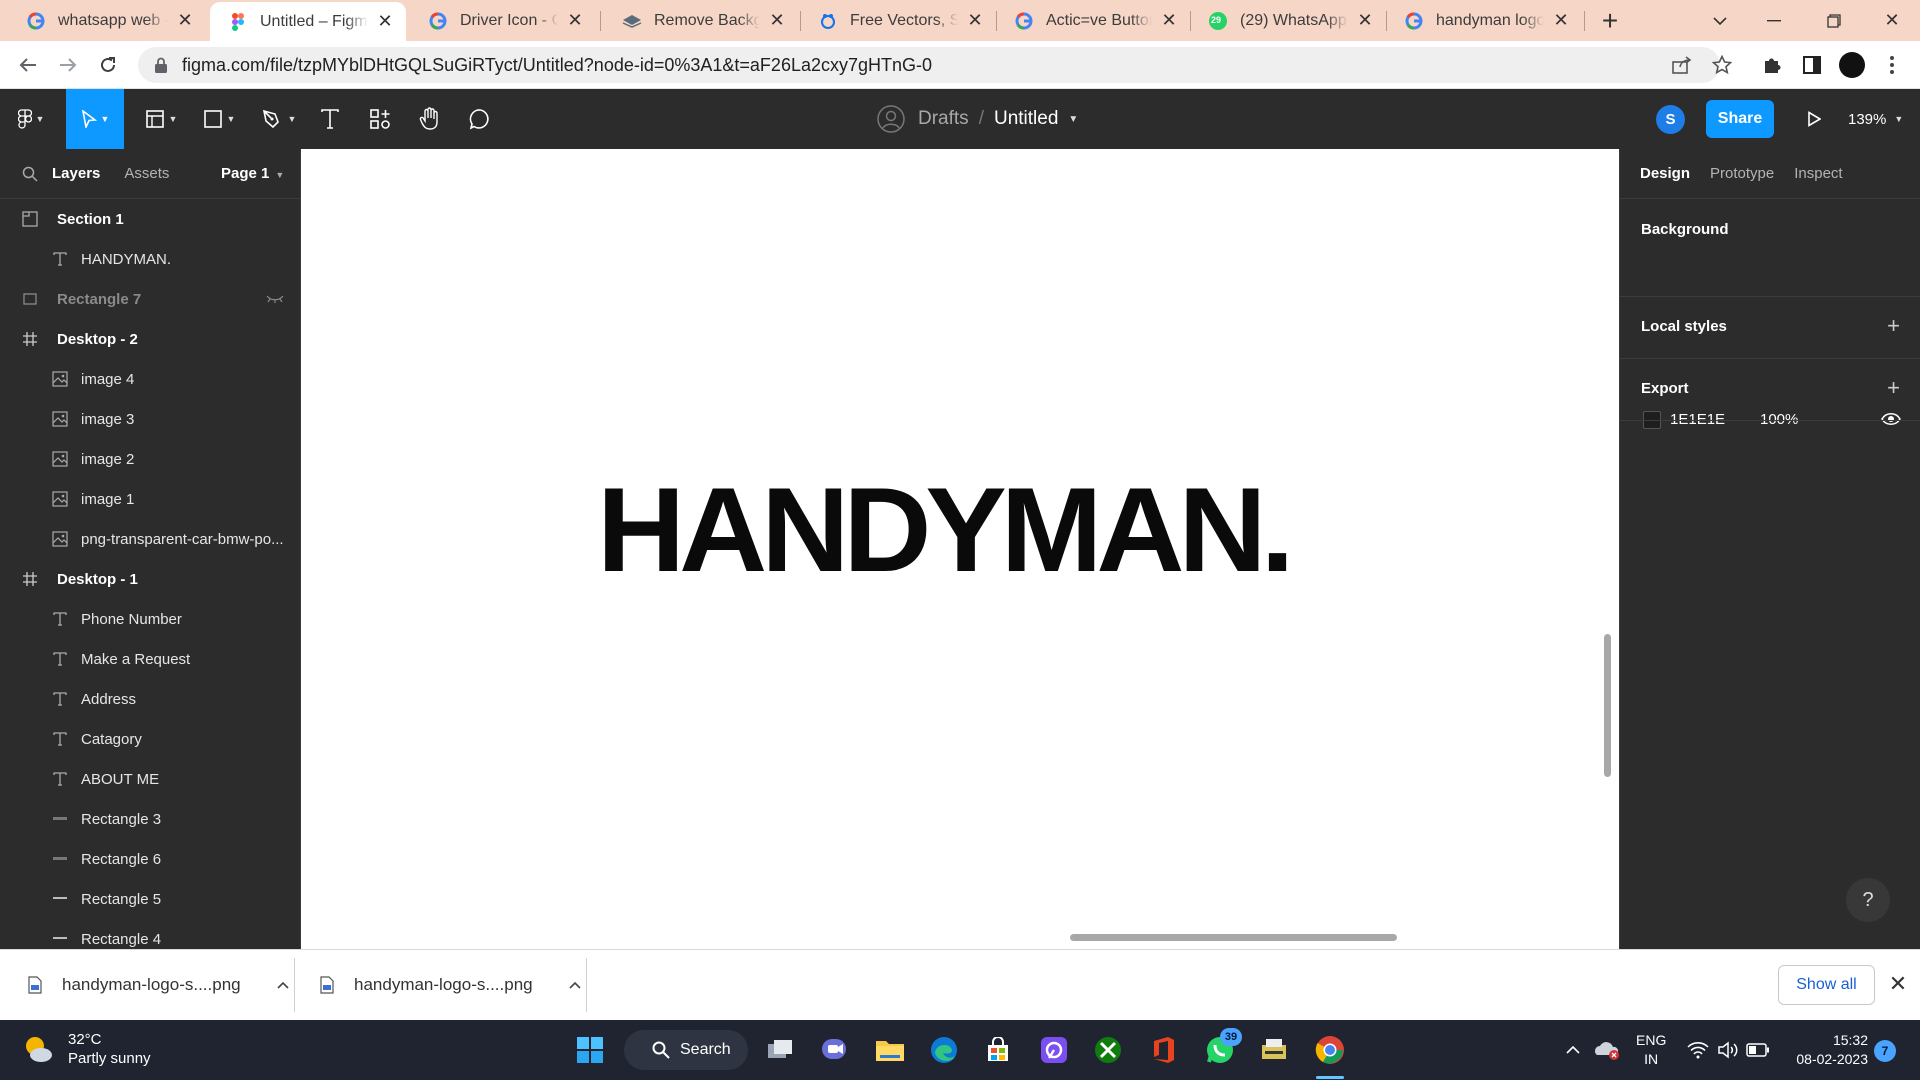 The height and width of the screenshot is (1080, 1920). Describe the element at coordinates (1728, 1050) in the screenshot. I see `volume-icon` at that location.